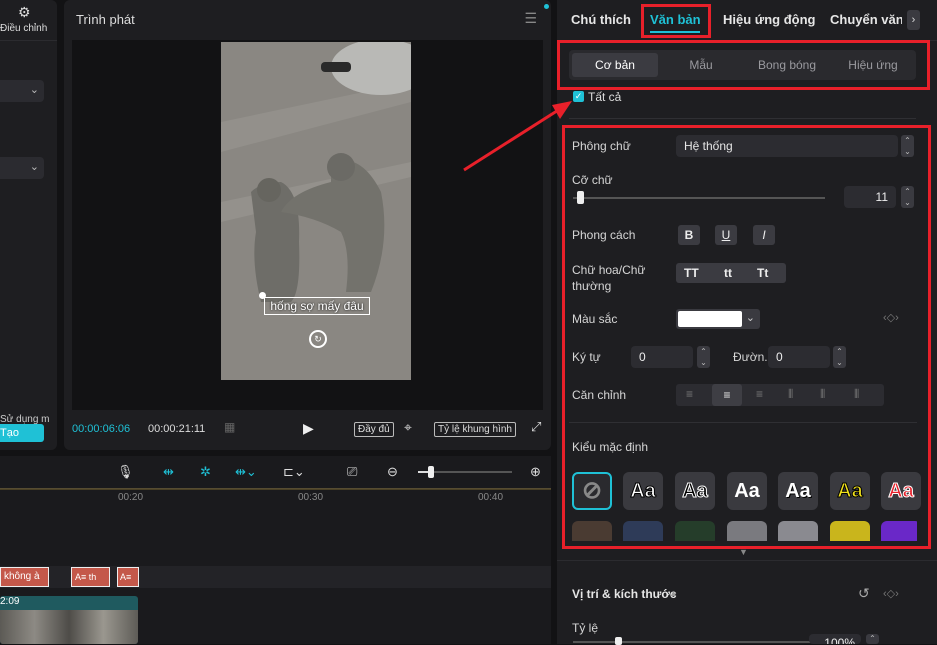 This screenshot has height=645, width=937. I want to click on preset-yellow: Aa, so click(850, 491).